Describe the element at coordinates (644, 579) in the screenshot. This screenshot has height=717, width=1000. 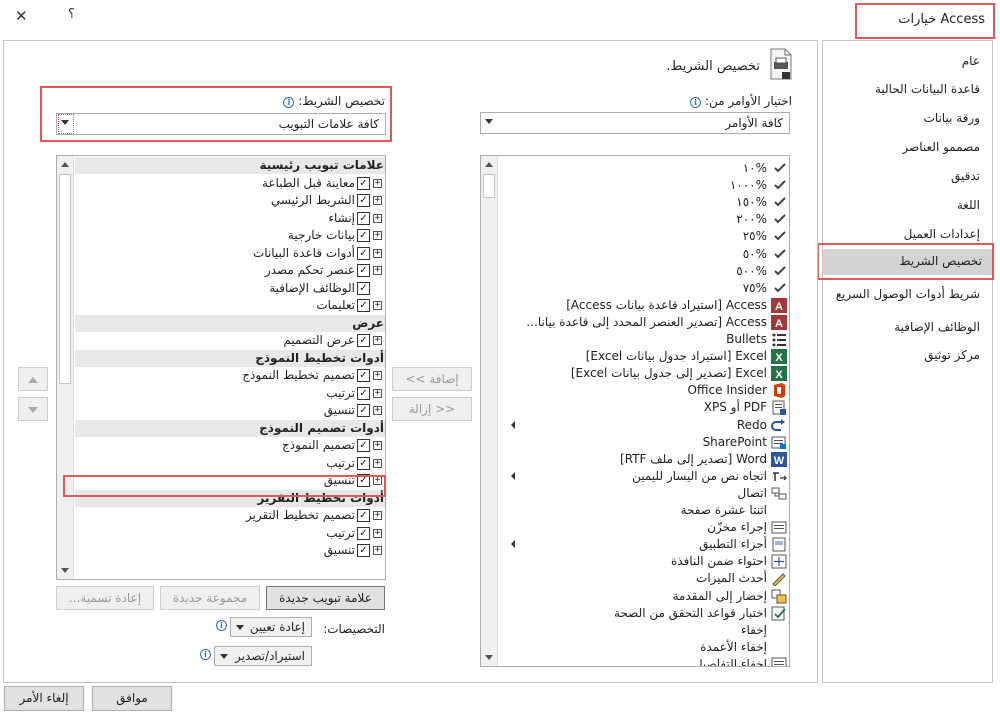
I see `command-item: أحدث الميزات` at that location.